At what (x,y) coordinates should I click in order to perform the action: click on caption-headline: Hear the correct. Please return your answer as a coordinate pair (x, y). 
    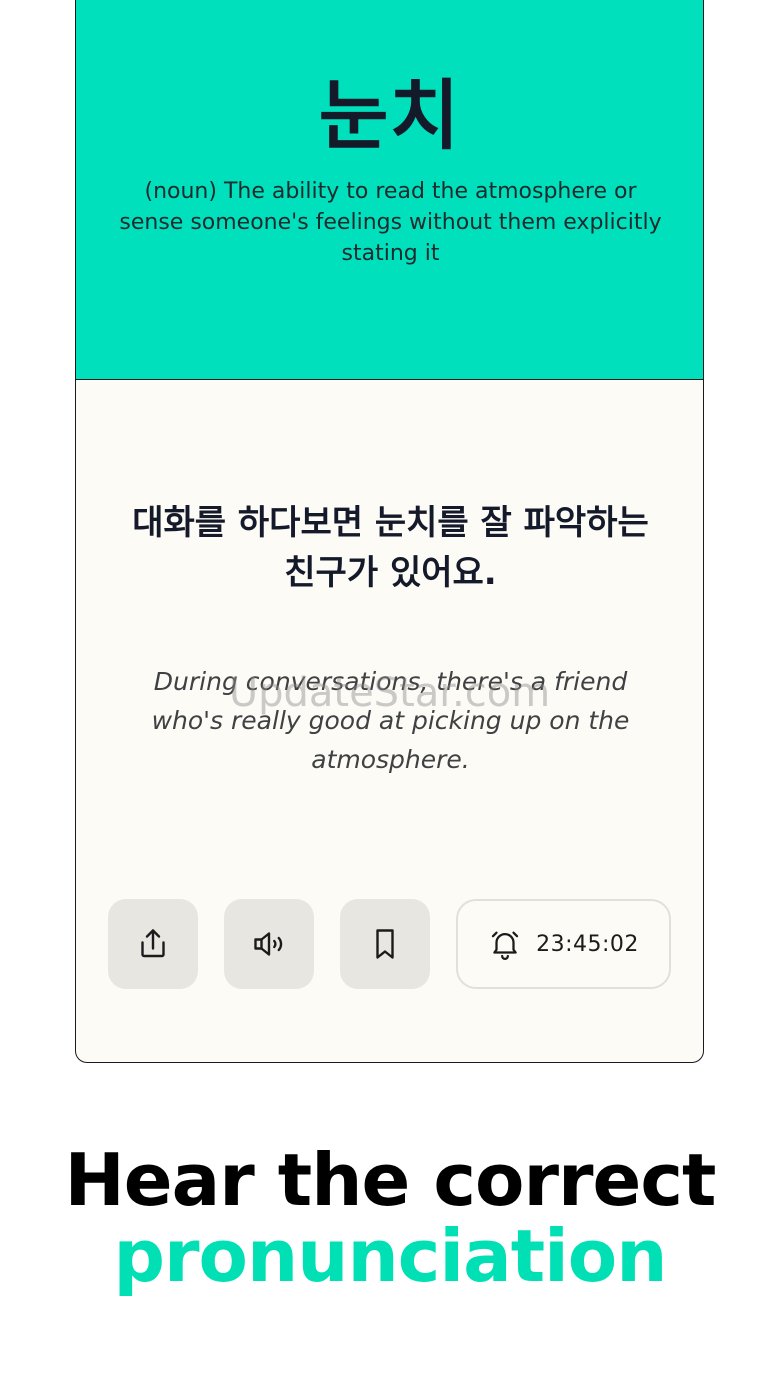
    Looking at the image, I should click on (390, 1180).